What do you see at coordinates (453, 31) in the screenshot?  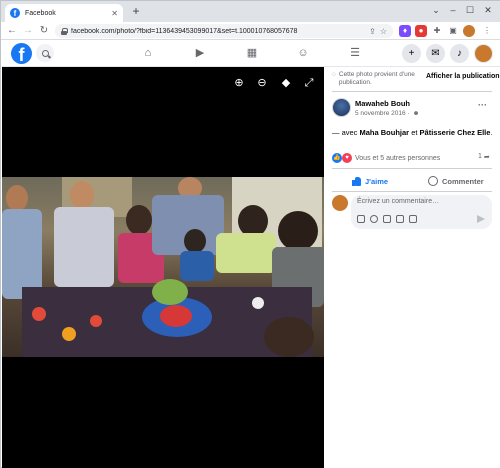 I see `side-panel-icon: ▣` at bounding box center [453, 31].